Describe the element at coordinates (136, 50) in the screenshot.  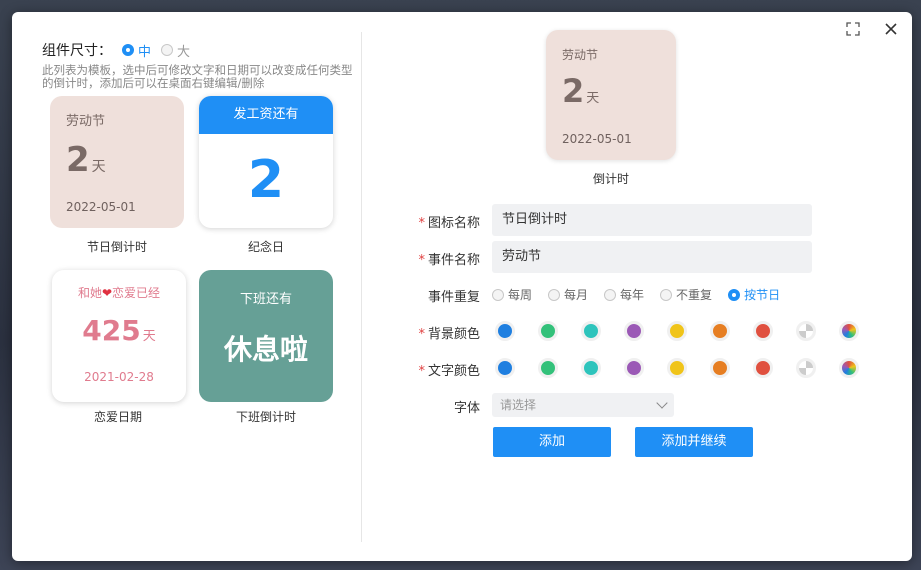
I see `size-option-medium: 中` at that location.